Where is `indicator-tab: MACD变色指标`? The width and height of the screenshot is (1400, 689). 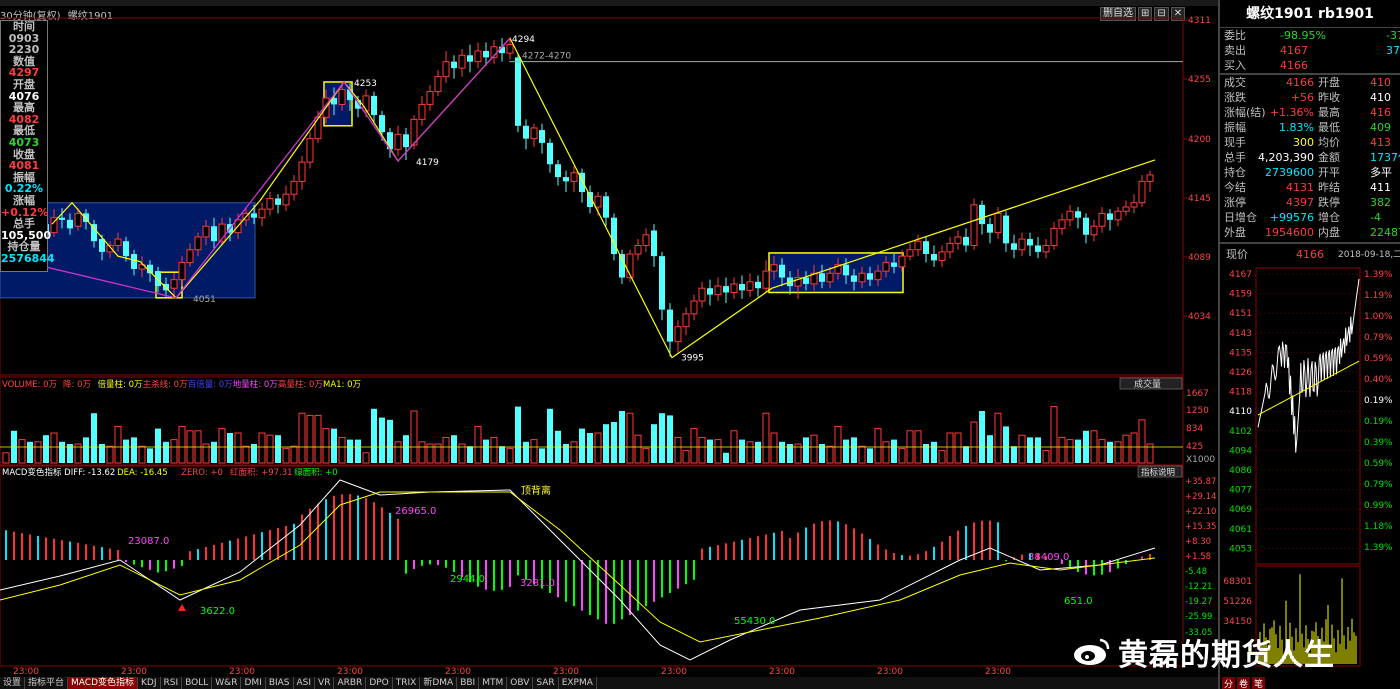 indicator-tab: MACD变色指标 is located at coordinates (103, 683).